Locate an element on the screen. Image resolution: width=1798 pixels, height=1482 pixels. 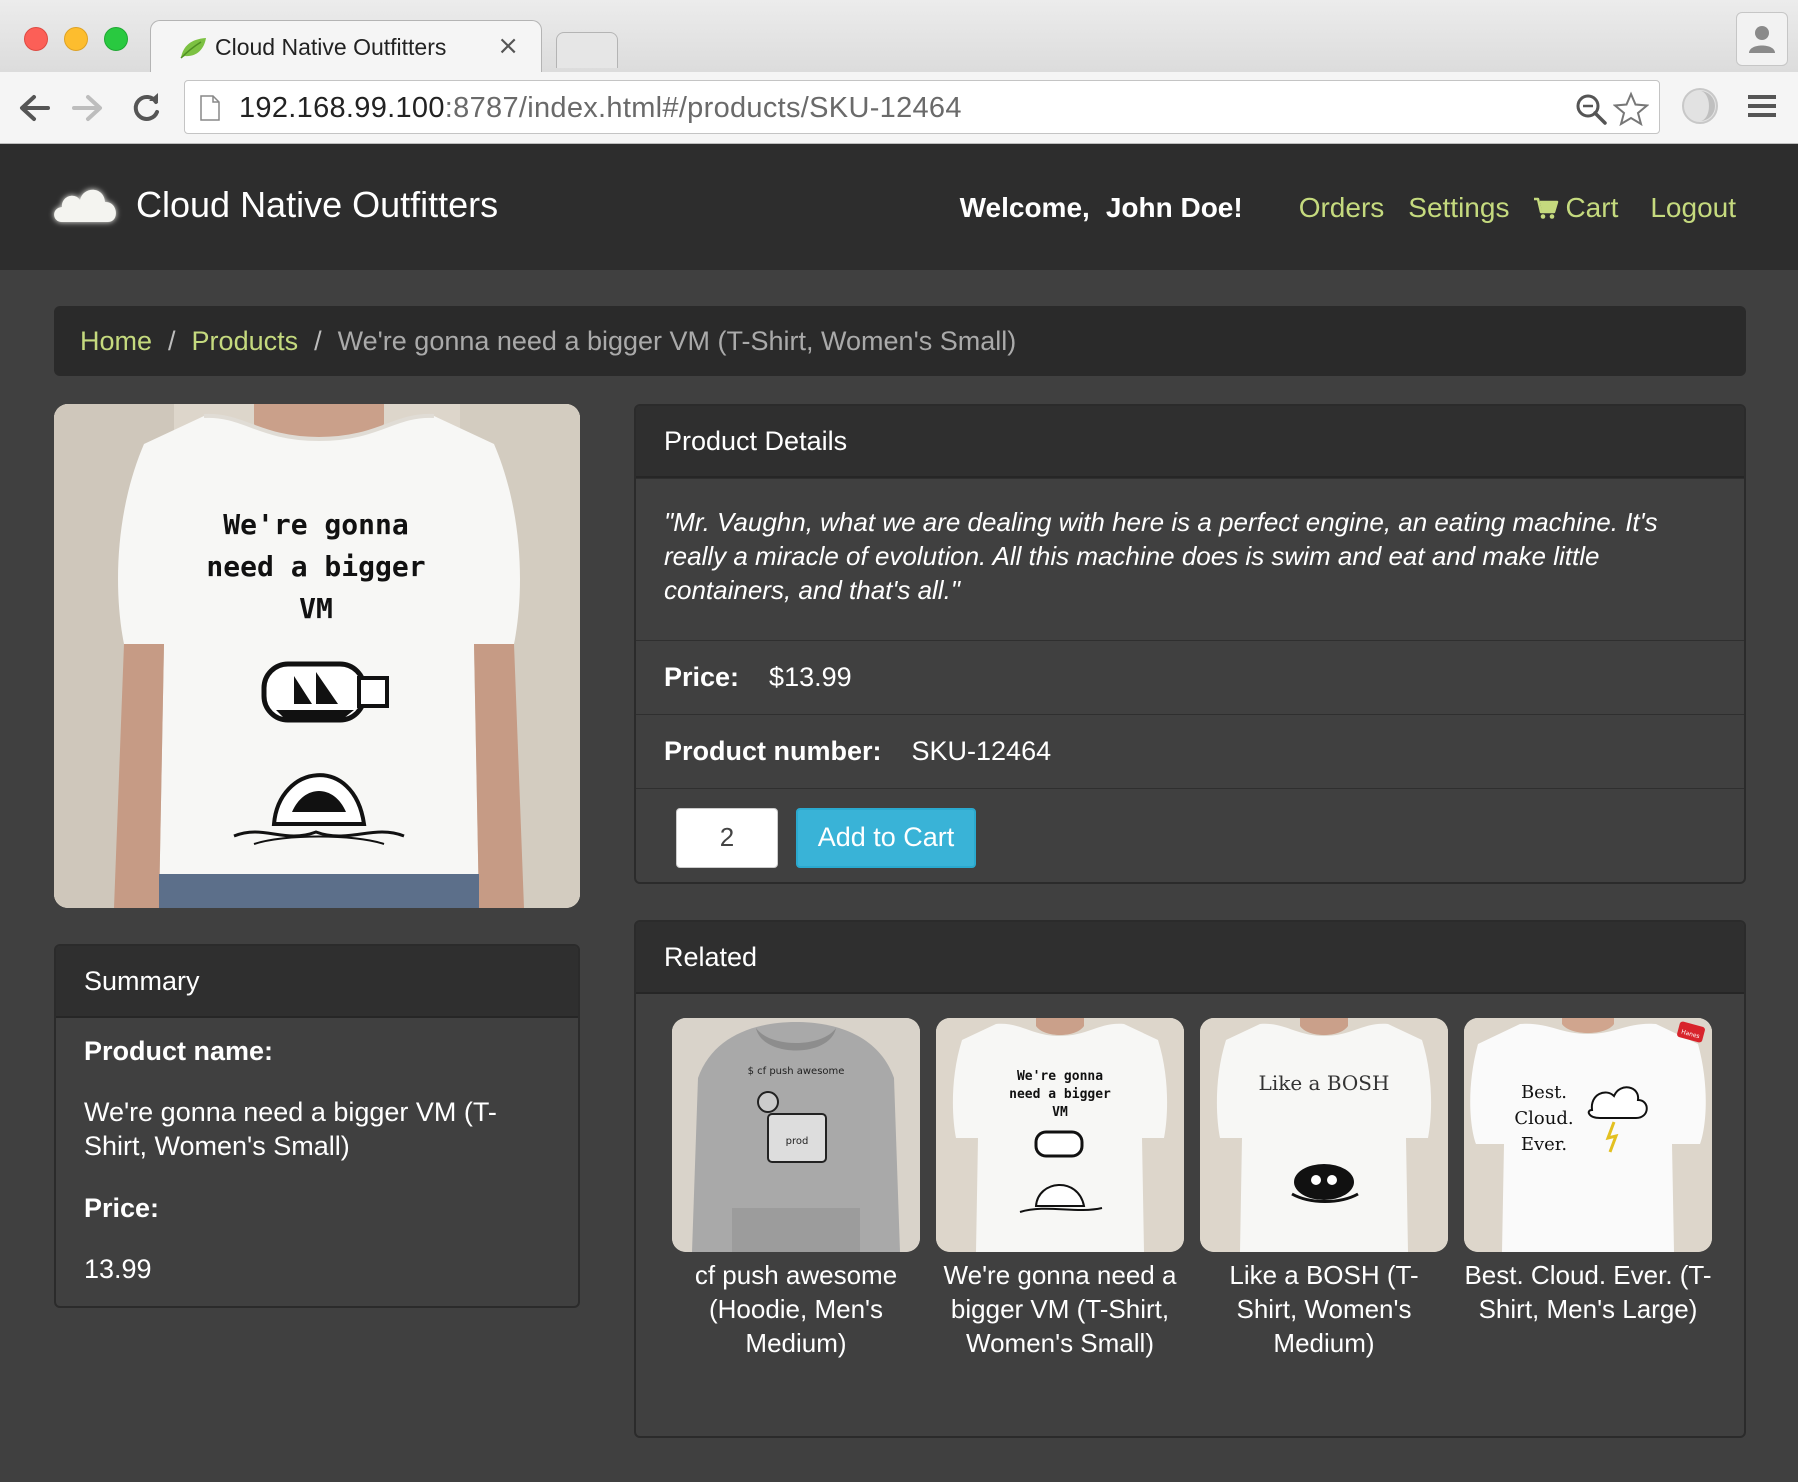
brand-name: Cloud Native Outfitters is located at coordinates (317, 205).